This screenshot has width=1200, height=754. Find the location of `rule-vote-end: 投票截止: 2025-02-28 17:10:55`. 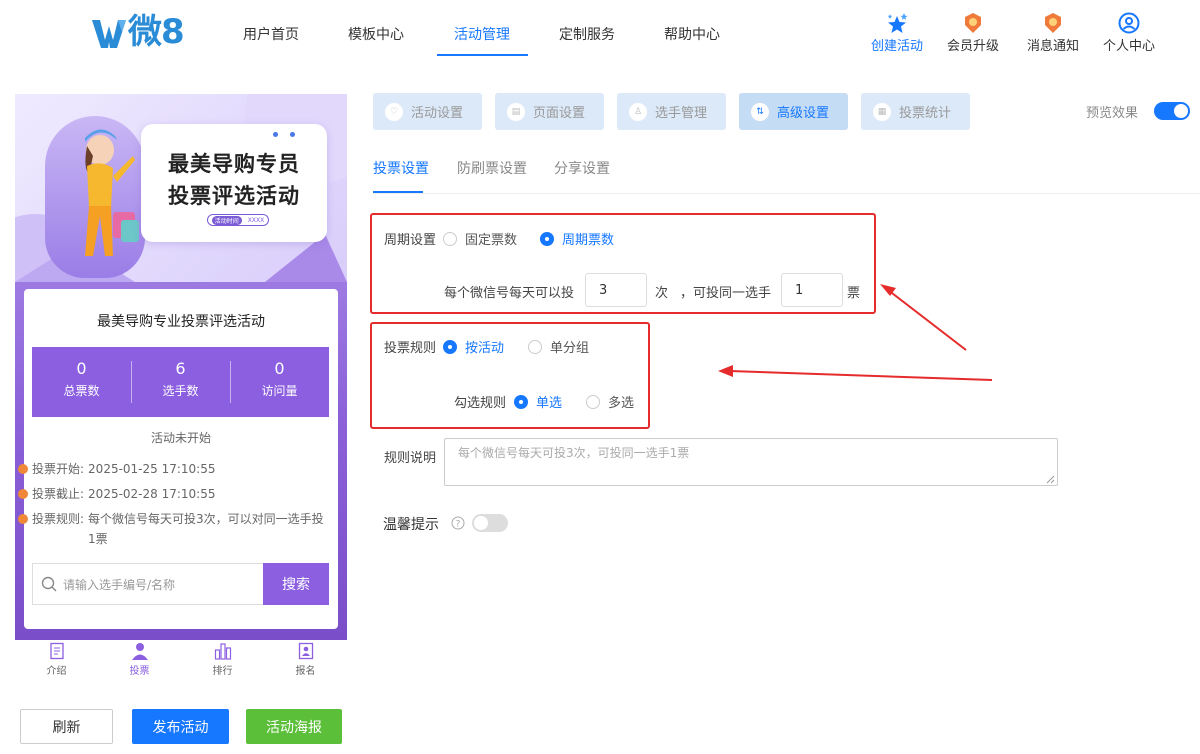

rule-vote-end: 投票截止: 2025-02-28 17:10:55 is located at coordinates (168, 494).